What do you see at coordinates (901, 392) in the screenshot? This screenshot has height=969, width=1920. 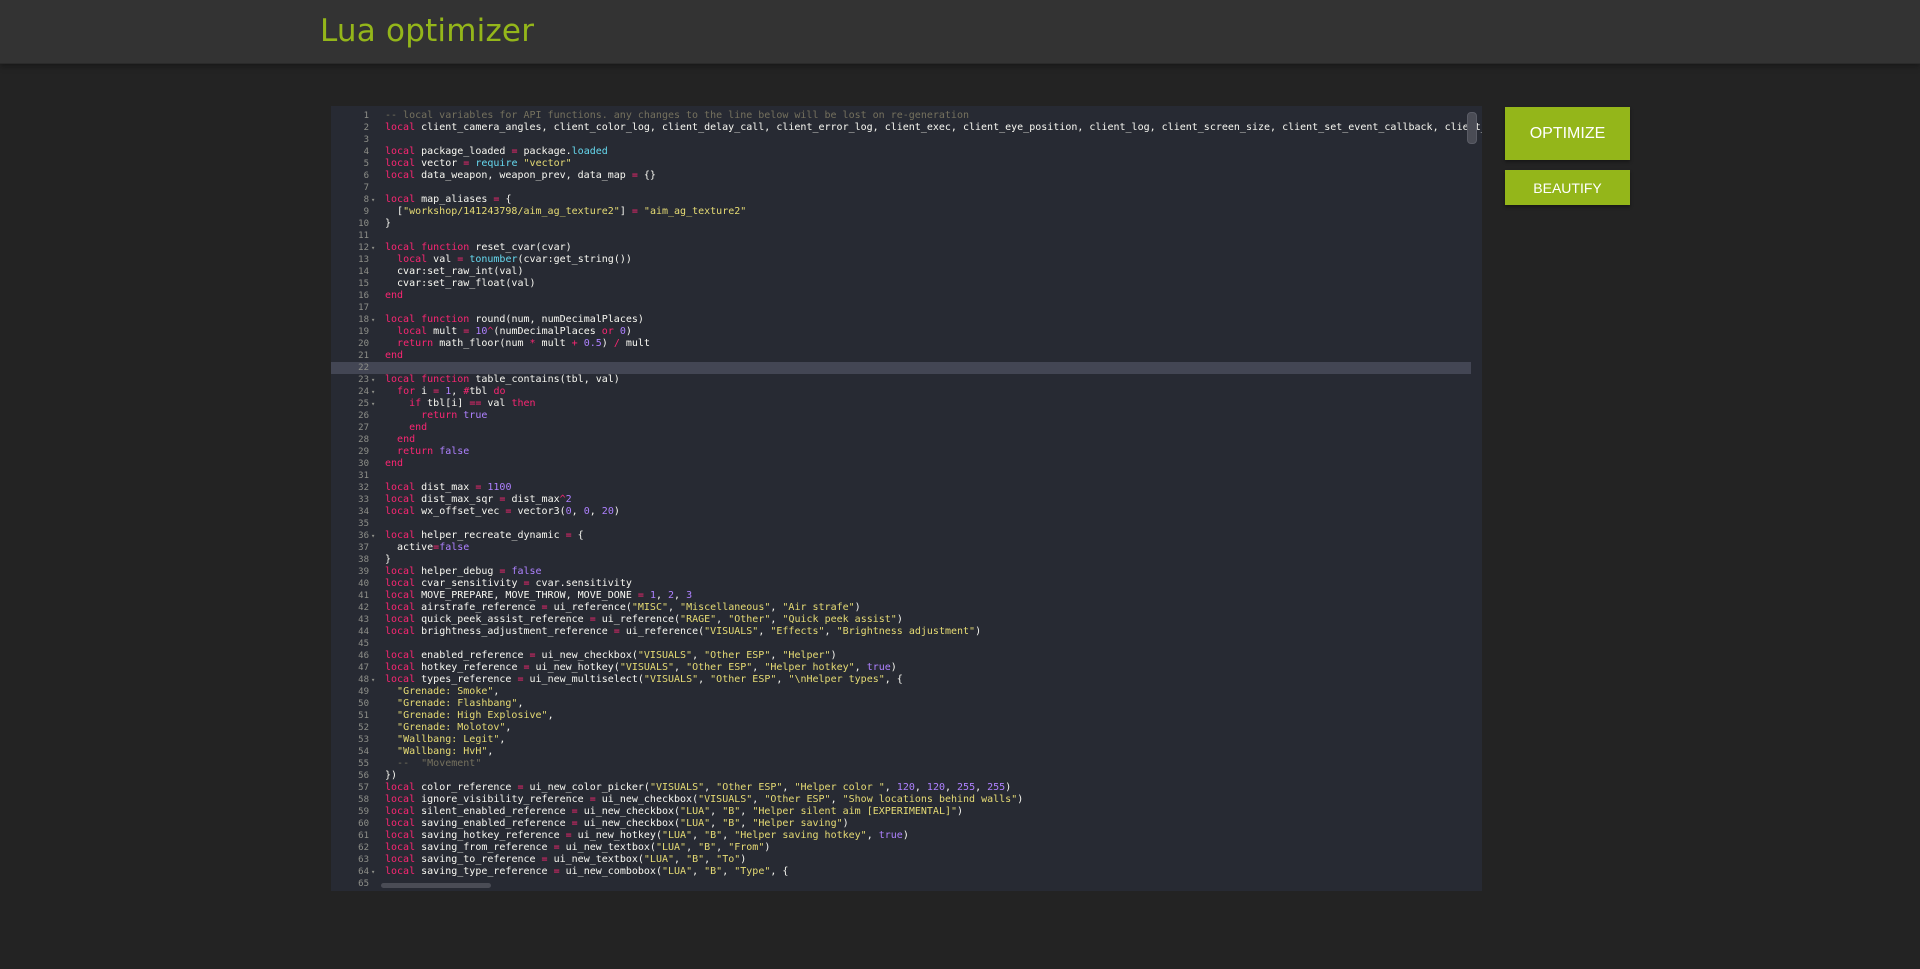 I see `code-line: 24 ▾ for i = 1, #tbl do` at bounding box center [901, 392].